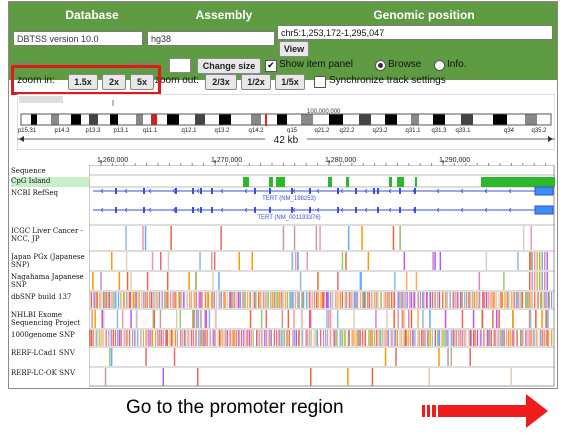 This screenshot has height=435, width=564. Describe the element at coordinates (50, 301) in the screenshot. I see `track-label: dbSNP build 137` at that location.